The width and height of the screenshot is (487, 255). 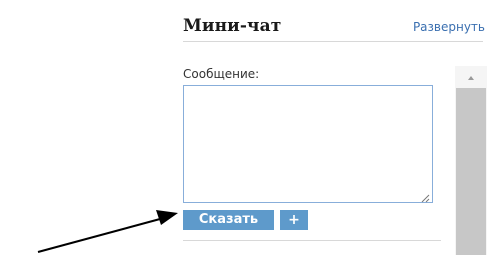 What do you see at coordinates (335, 28) in the screenshot?
I see `chat-header: Мини-чат Развернуть` at bounding box center [335, 28].